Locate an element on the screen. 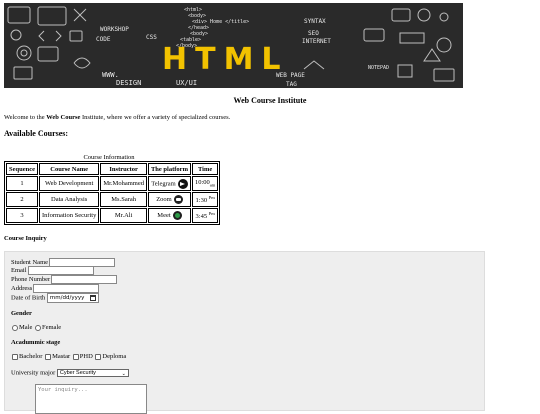  address-row: Address is located at coordinates (55, 288).